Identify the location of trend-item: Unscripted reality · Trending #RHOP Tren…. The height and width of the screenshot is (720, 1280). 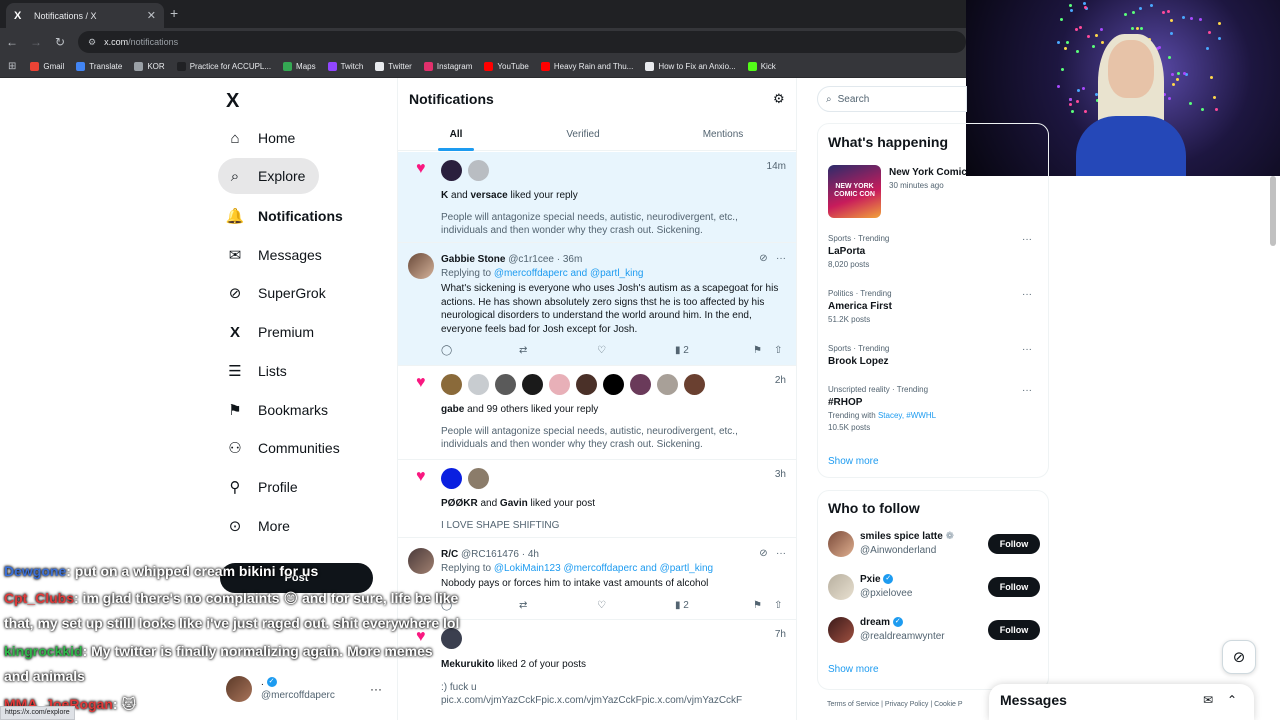
(933, 408).